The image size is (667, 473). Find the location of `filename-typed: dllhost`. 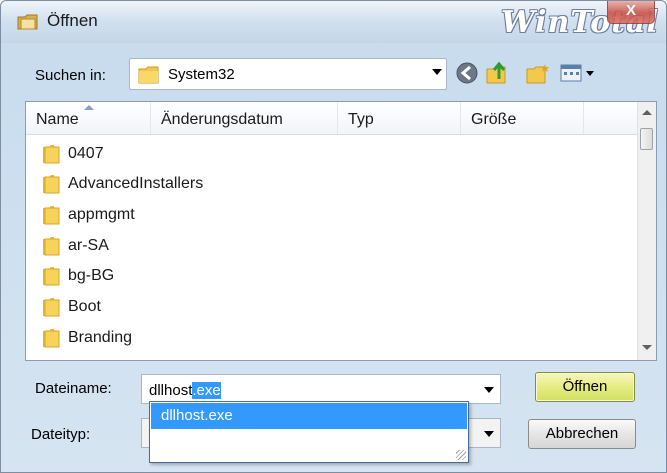

filename-typed: dllhost is located at coordinates (171, 390).